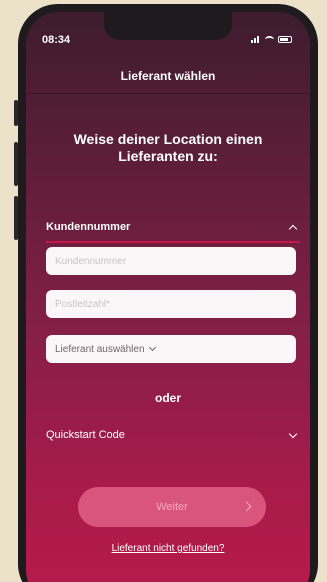 The width and height of the screenshot is (327, 582). I want to click on postleitzahl-input, so click(171, 304).